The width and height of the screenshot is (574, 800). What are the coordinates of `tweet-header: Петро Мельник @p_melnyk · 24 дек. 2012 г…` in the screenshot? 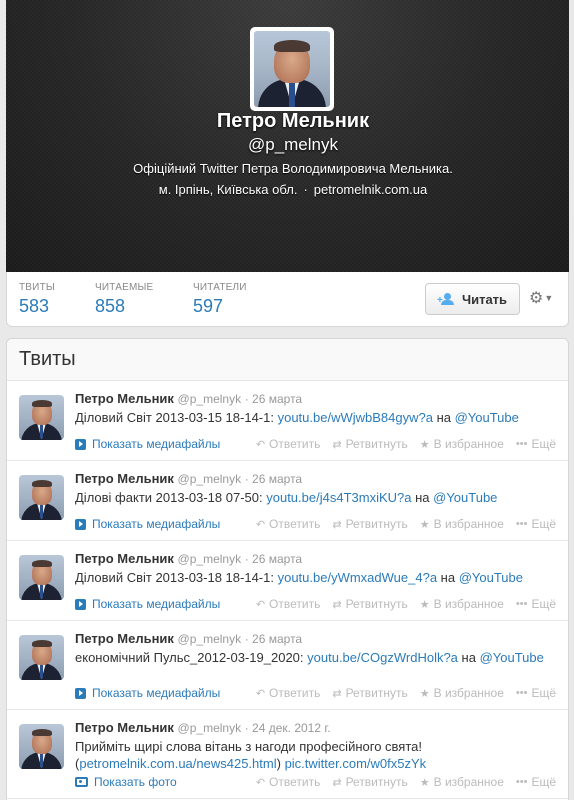 It's located at (203, 727).